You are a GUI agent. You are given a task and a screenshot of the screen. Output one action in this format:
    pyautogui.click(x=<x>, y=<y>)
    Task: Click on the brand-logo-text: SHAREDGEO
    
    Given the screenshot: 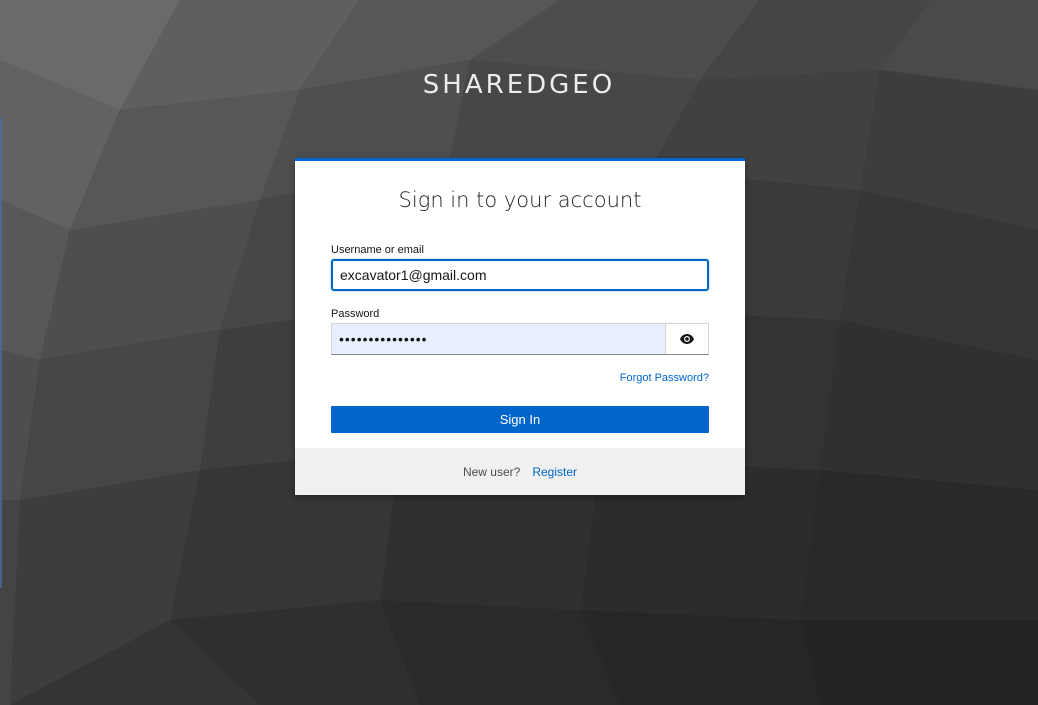 What is the action you would take?
    pyautogui.click(x=519, y=85)
    